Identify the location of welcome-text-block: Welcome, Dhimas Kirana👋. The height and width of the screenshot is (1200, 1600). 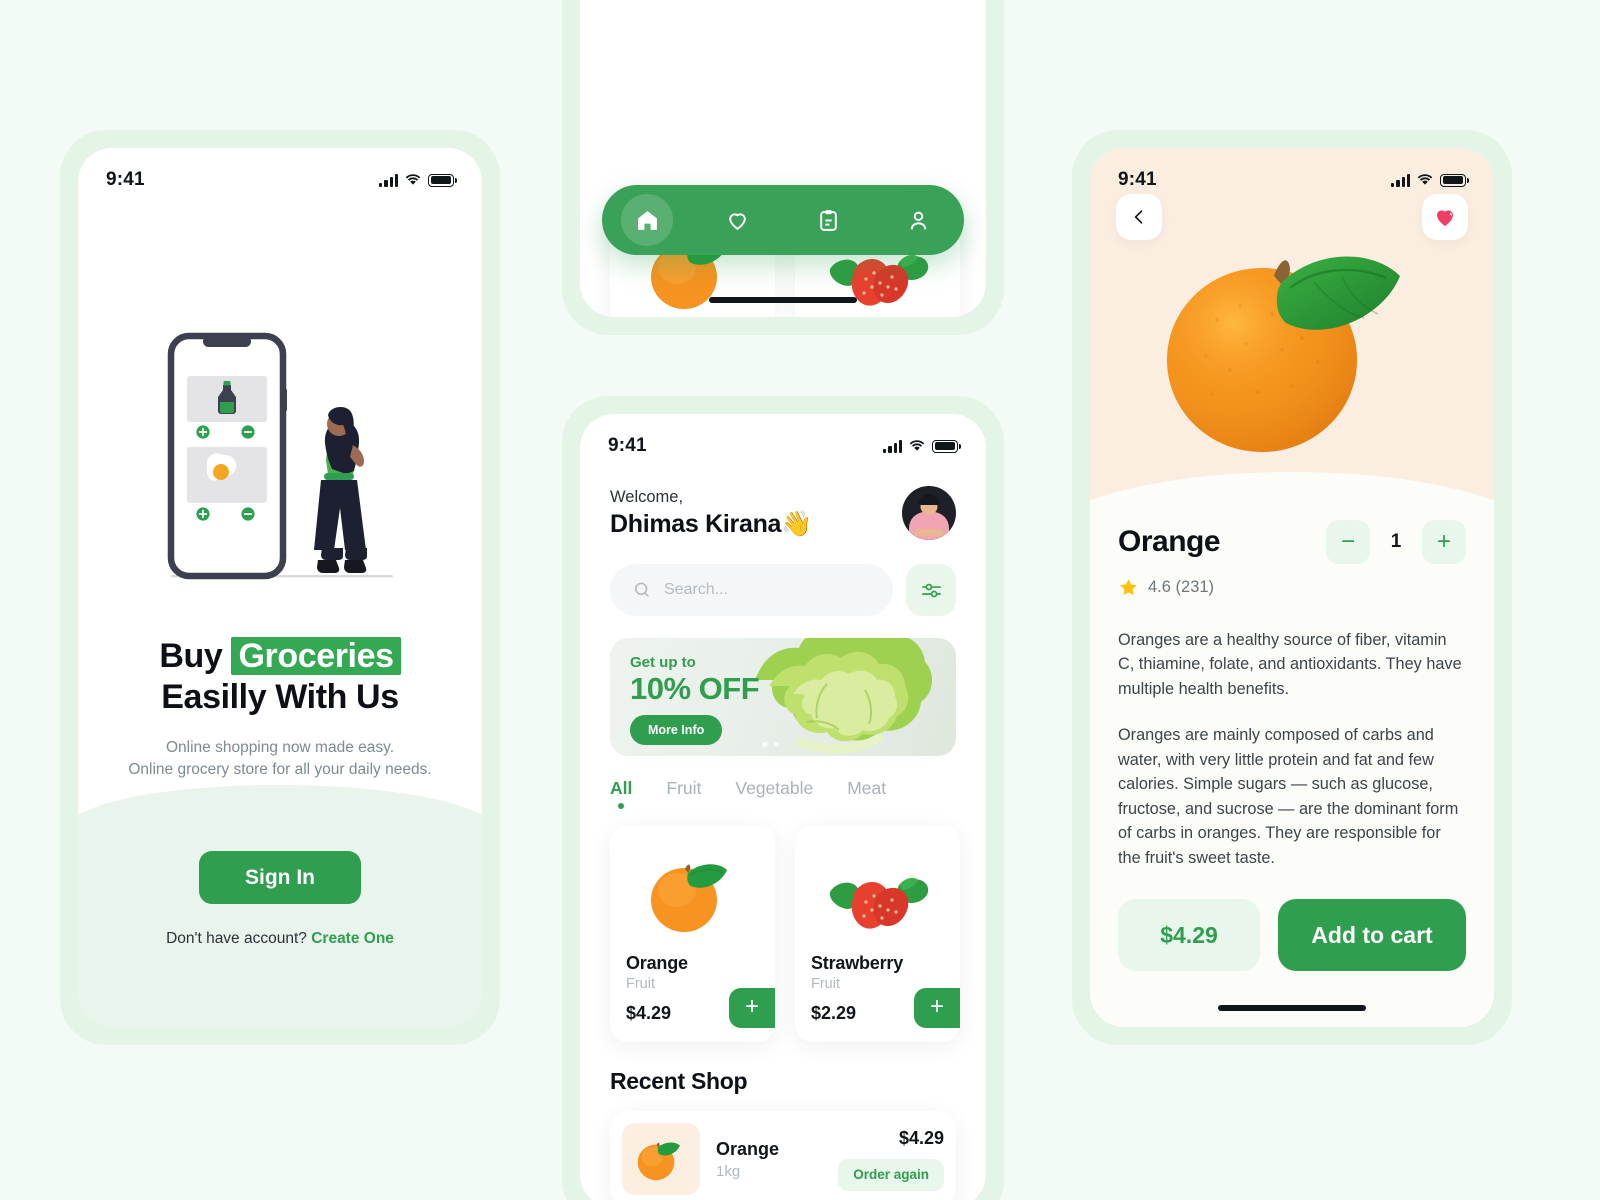
(711, 513).